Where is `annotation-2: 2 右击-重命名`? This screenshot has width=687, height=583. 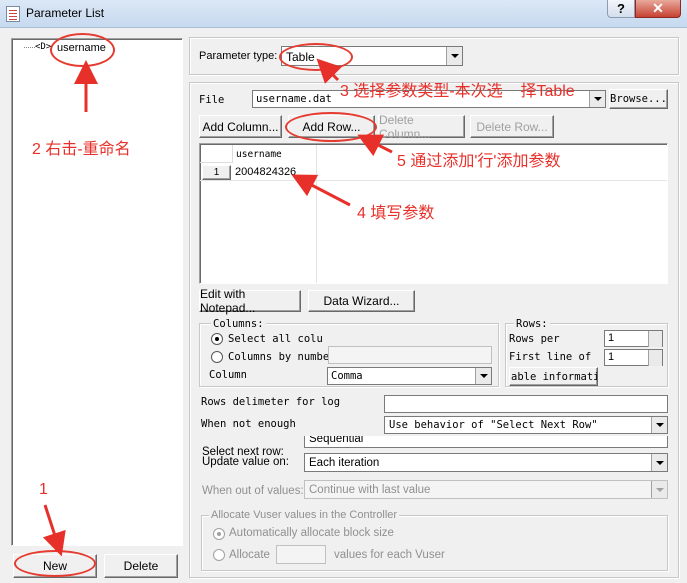
annotation-2: 2 右击-重命名 is located at coordinates (81, 149).